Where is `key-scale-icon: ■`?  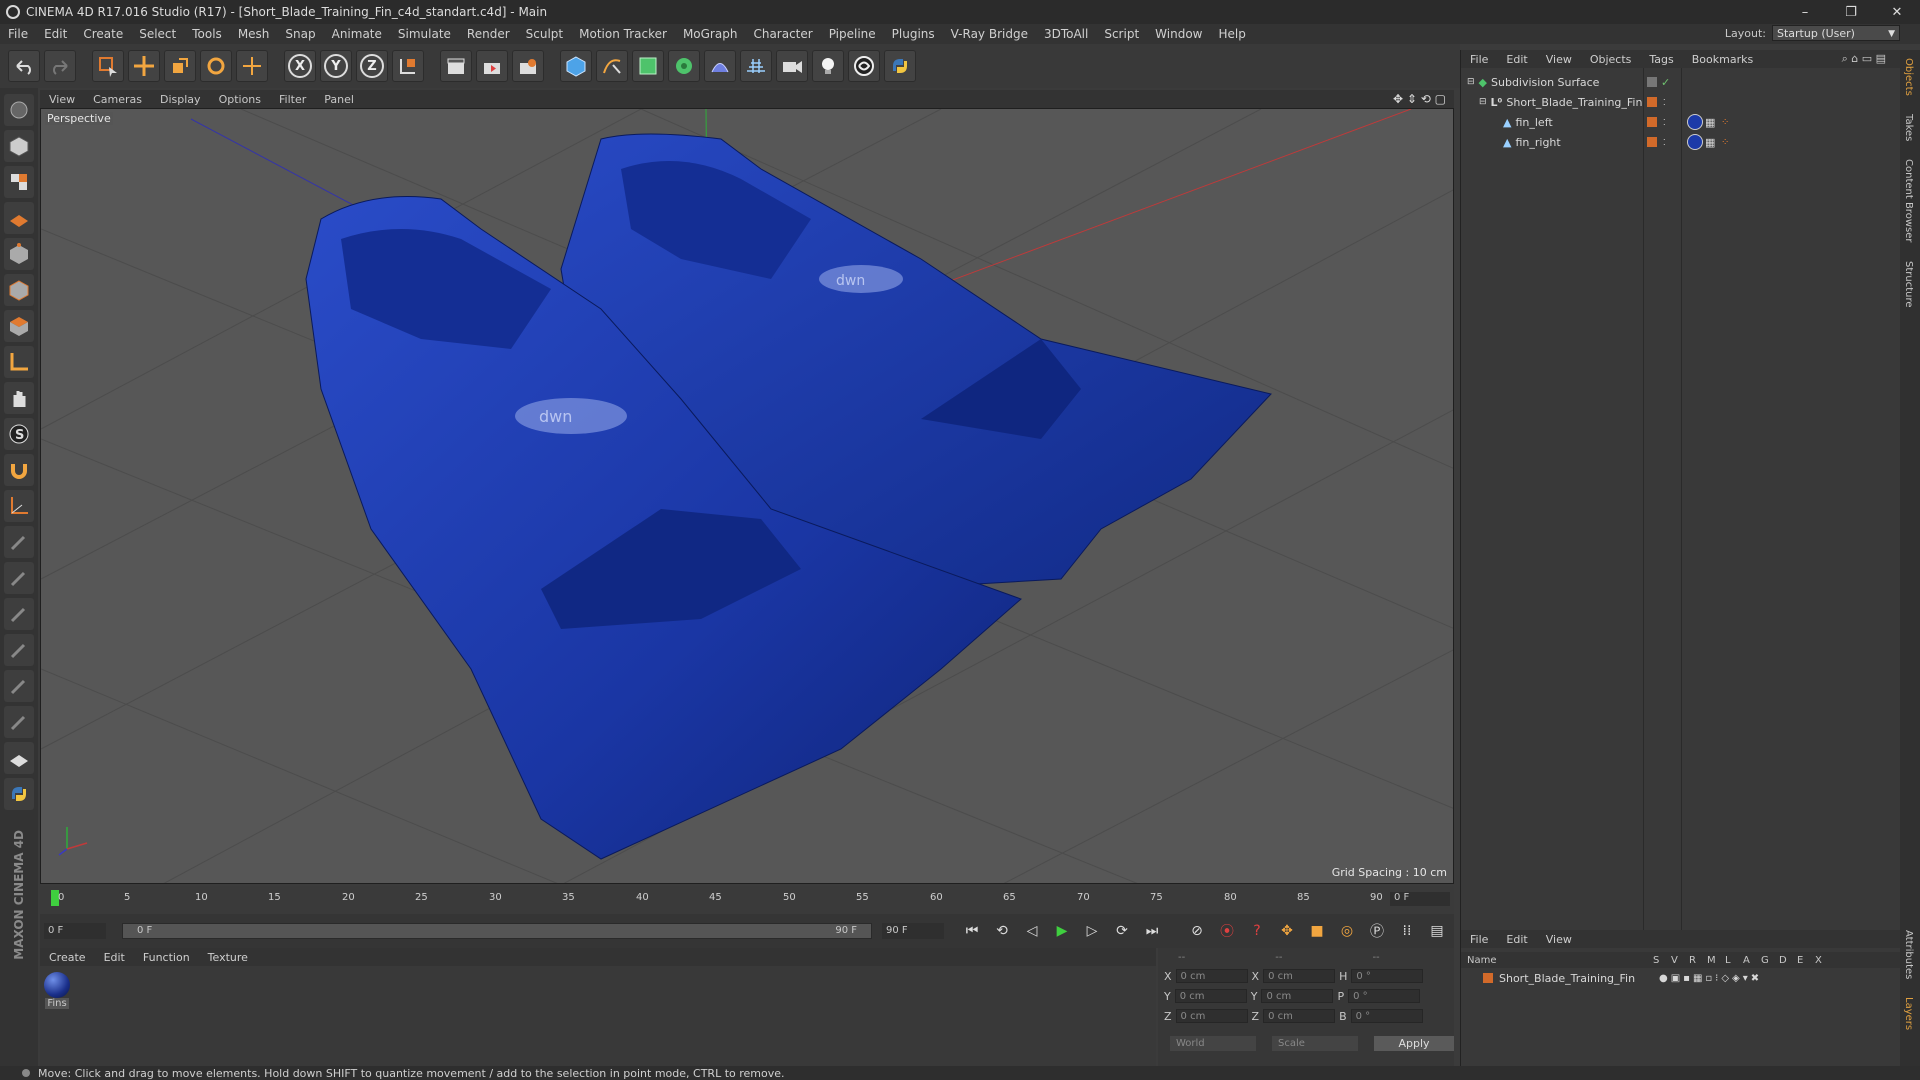
key-scale-icon: ■ is located at coordinates (1317, 931).